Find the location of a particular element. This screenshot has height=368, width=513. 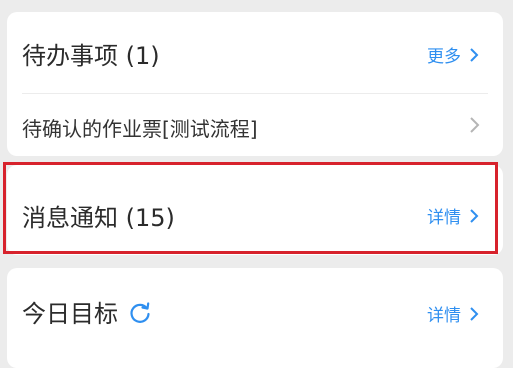

messages-title: 消息通知 (15) is located at coordinates (98, 218).